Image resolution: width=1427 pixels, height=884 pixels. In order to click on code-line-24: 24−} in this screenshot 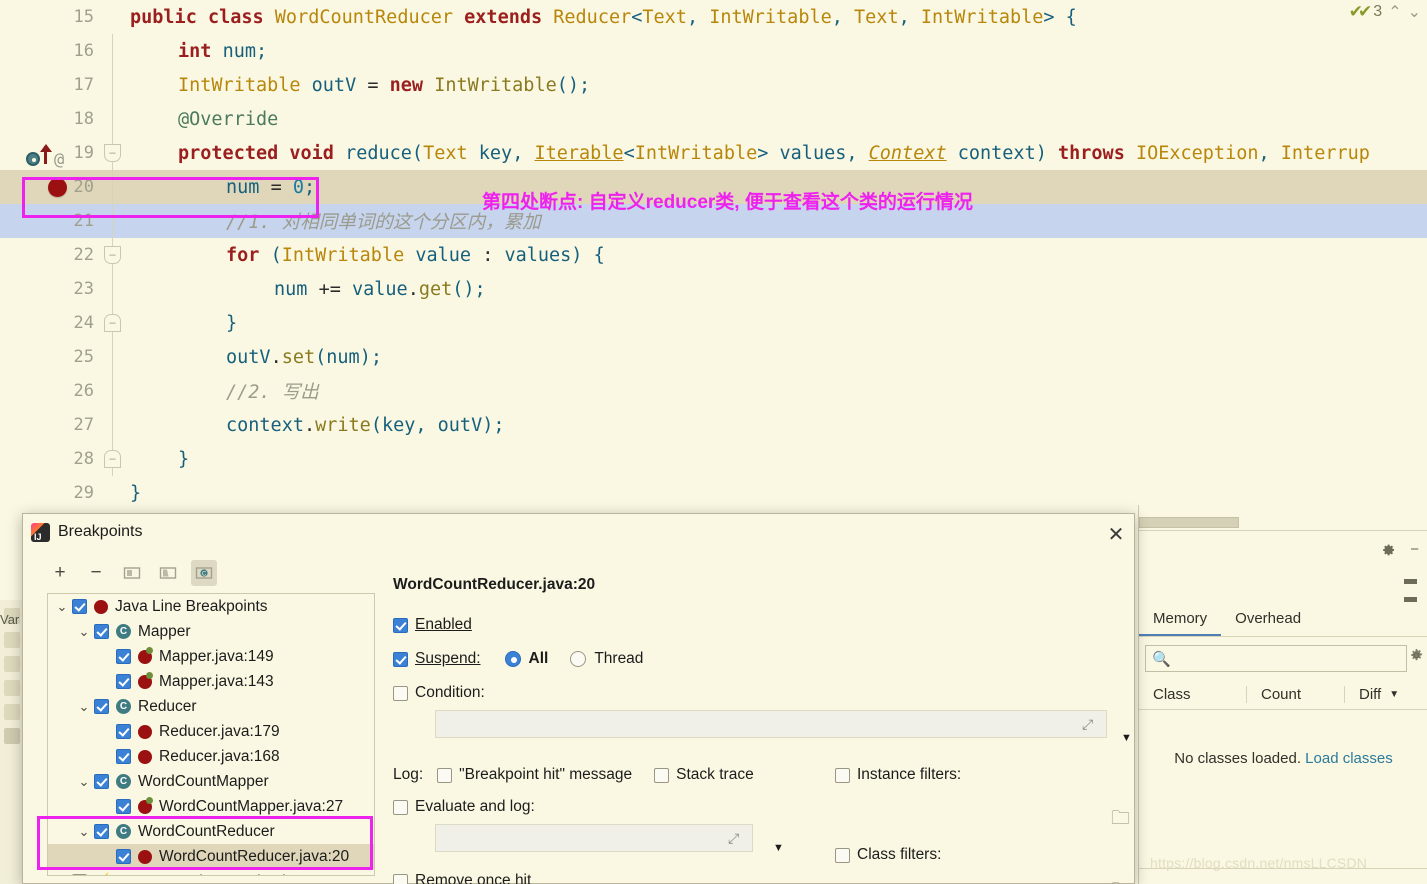, I will do `click(713, 323)`.